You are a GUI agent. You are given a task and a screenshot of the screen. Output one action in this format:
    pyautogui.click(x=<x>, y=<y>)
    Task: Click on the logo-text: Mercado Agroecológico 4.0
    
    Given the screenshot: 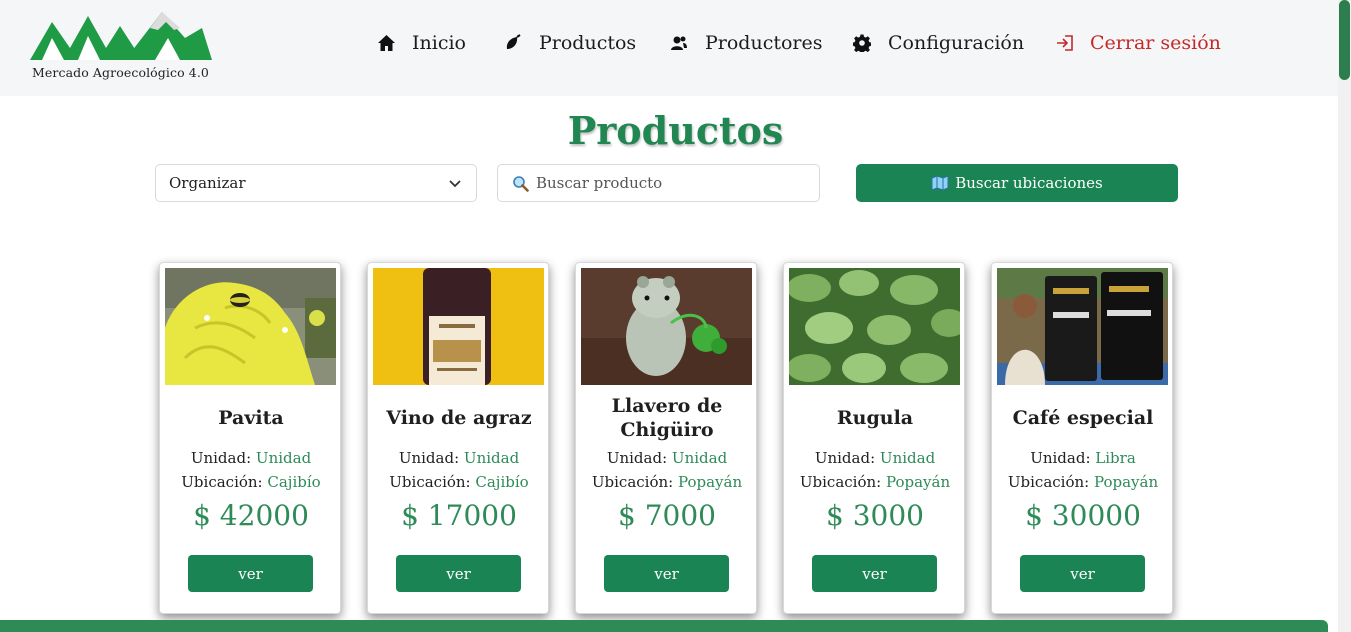 What is the action you would take?
    pyautogui.click(x=120, y=72)
    